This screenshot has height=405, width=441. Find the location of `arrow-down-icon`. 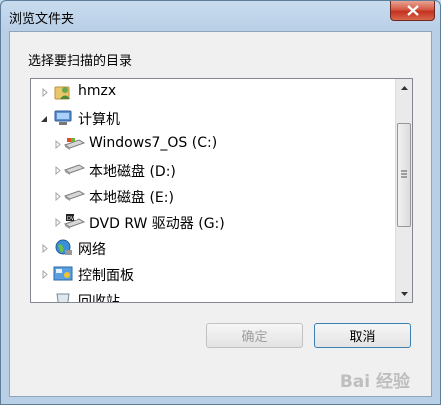

arrow-down-icon is located at coordinates (404, 293).